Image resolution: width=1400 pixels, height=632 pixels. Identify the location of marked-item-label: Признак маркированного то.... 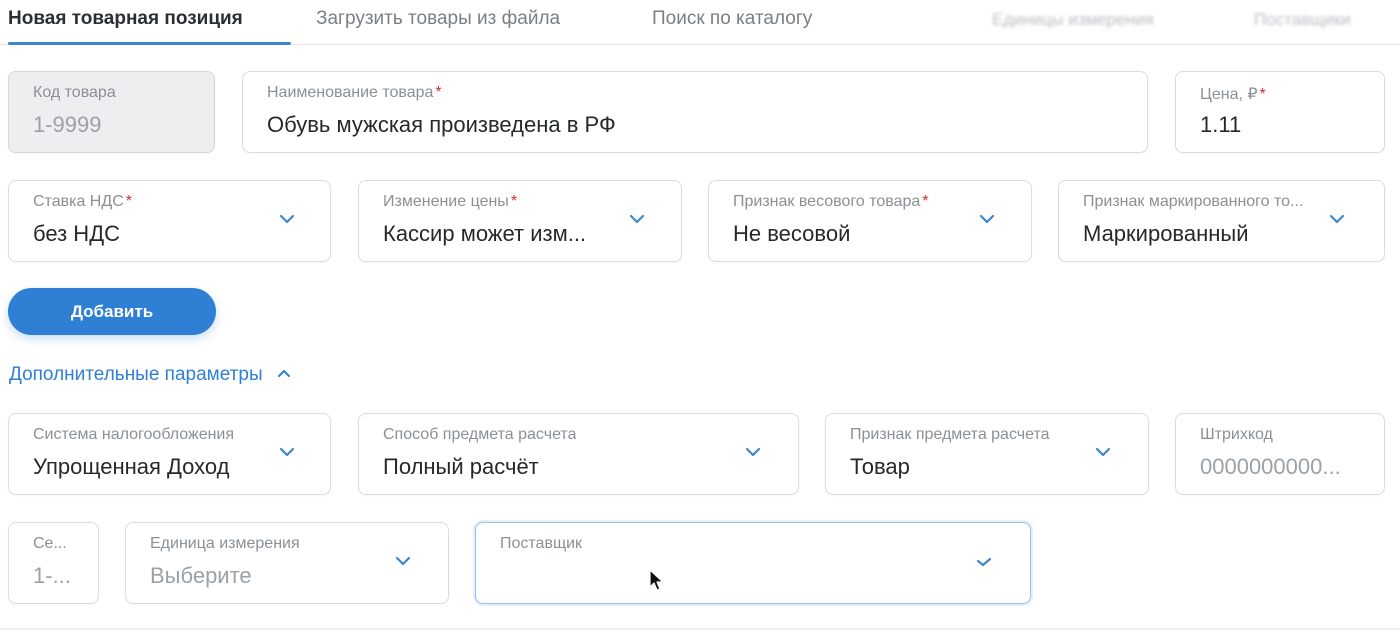
(1193, 201).